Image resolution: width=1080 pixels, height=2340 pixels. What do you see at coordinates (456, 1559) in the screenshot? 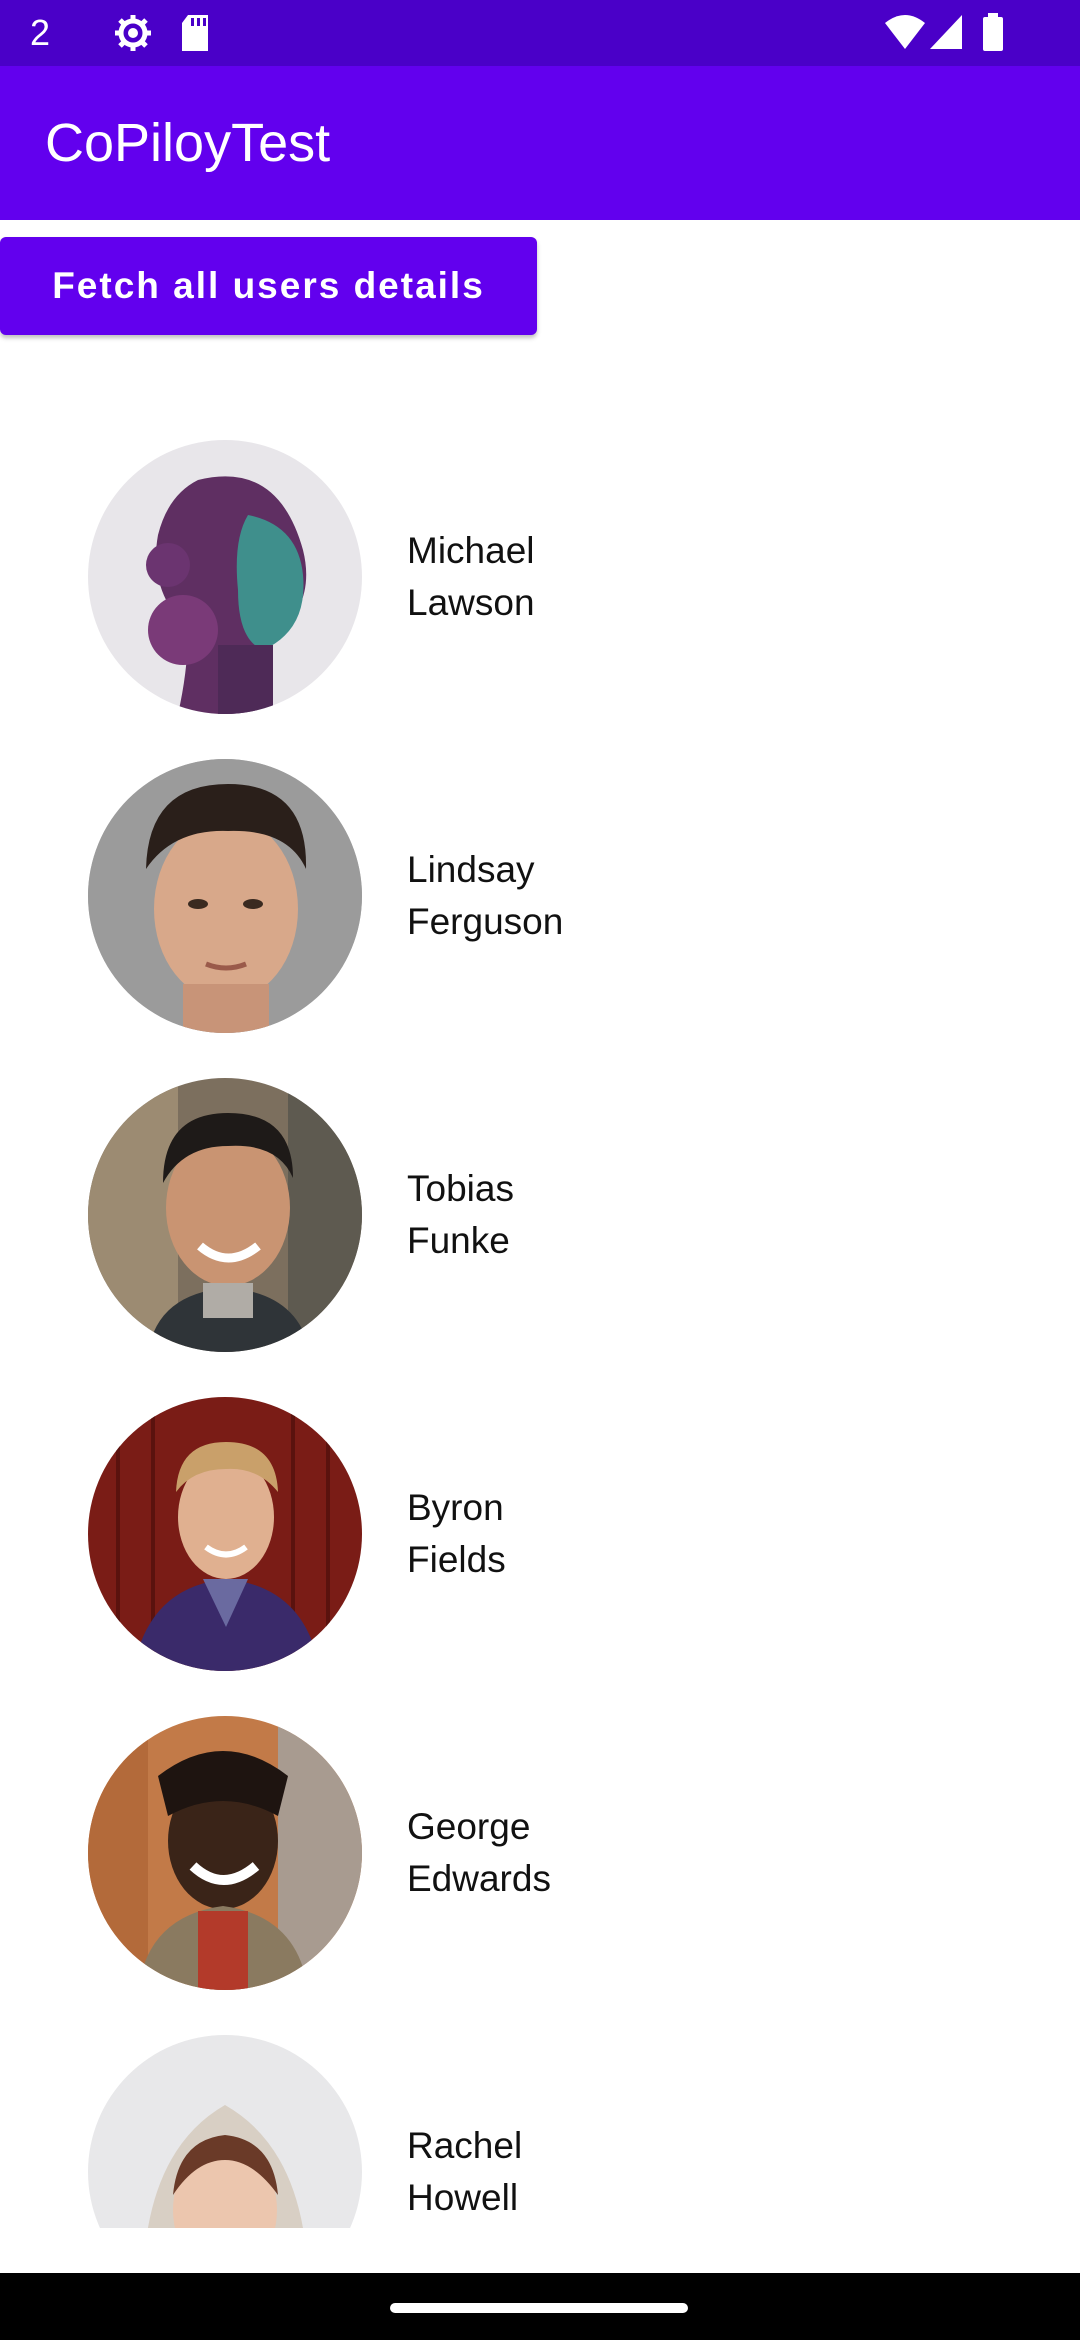
I see `user-last-name: Fields` at bounding box center [456, 1559].